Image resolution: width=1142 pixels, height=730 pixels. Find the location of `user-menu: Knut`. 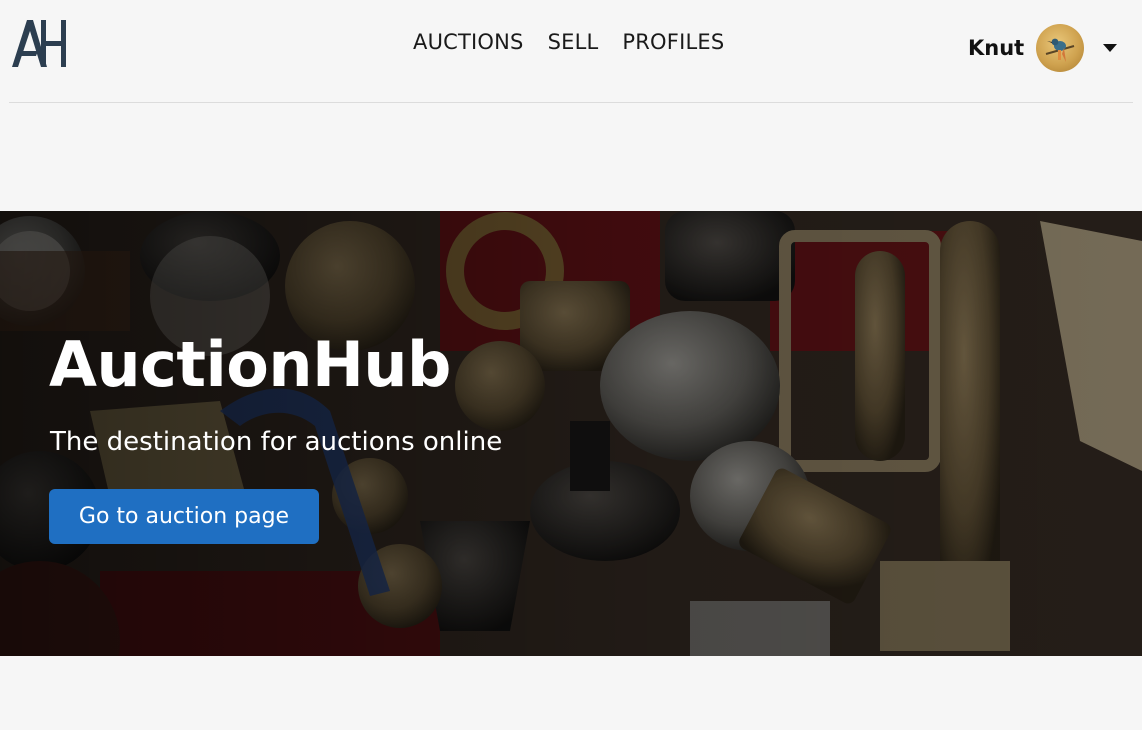

user-menu: Knut is located at coordinates (1043, 48).